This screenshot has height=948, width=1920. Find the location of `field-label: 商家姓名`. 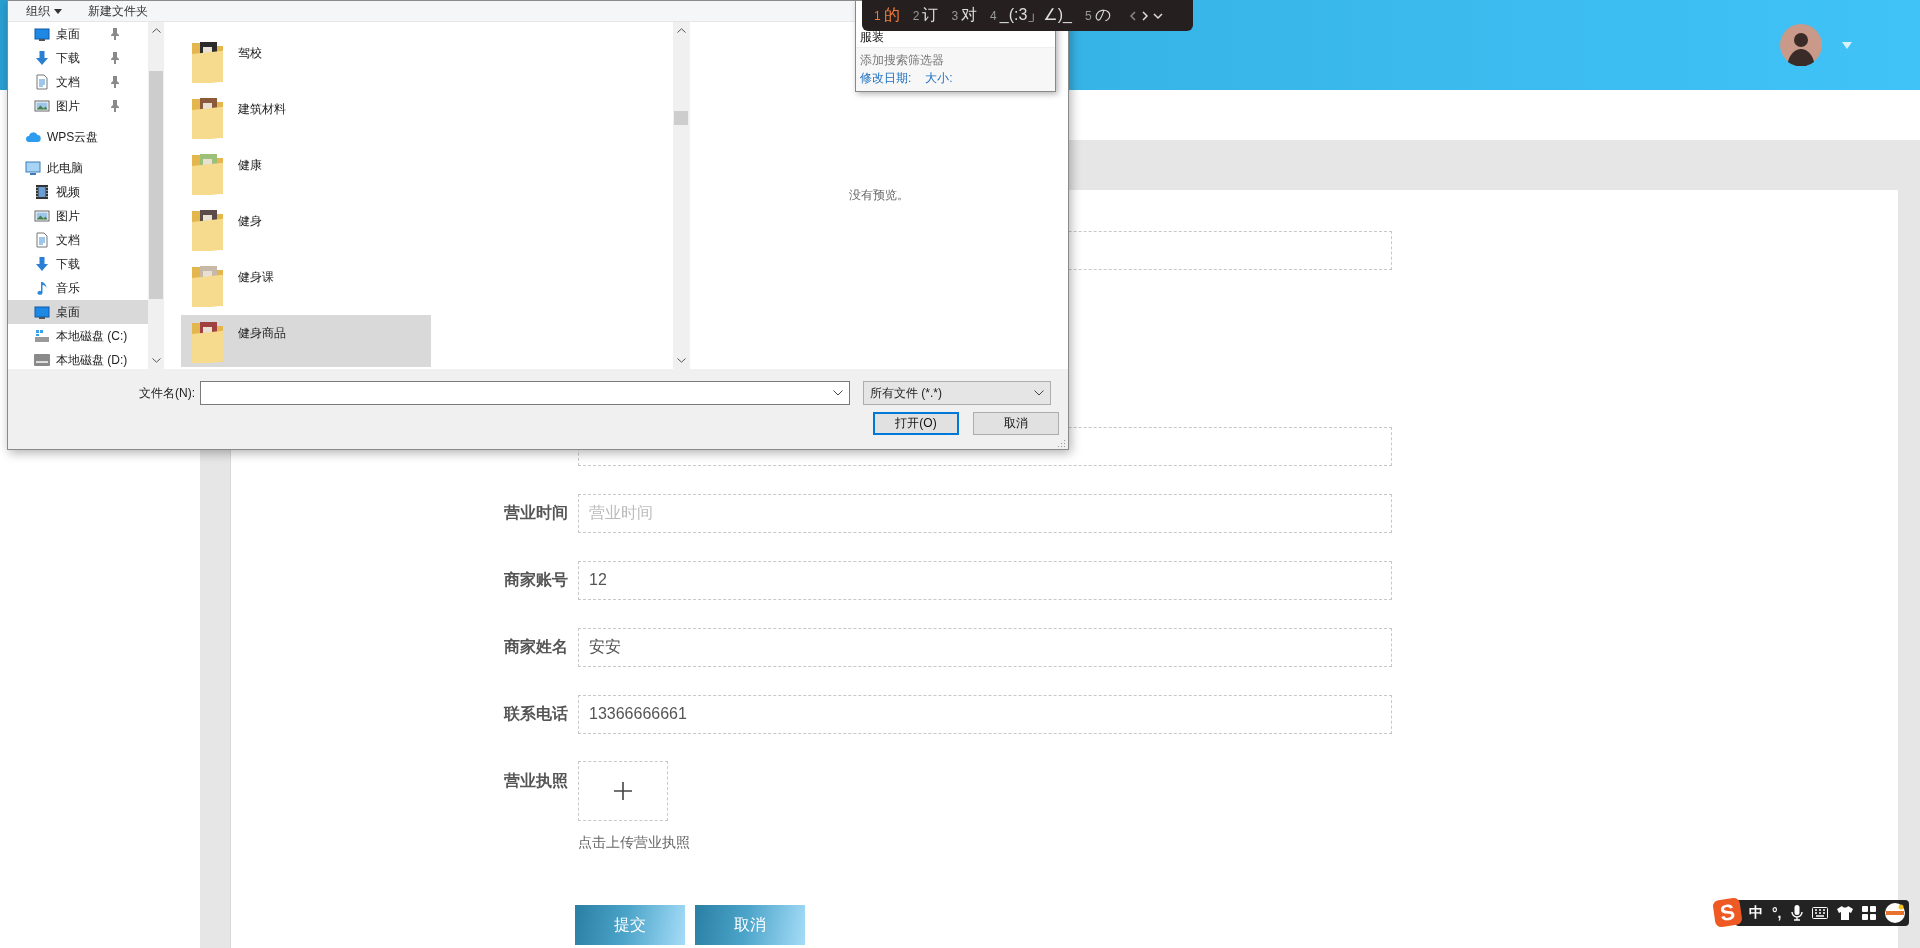

field-label: 商家姓名 is located at coordinates (535, 647).